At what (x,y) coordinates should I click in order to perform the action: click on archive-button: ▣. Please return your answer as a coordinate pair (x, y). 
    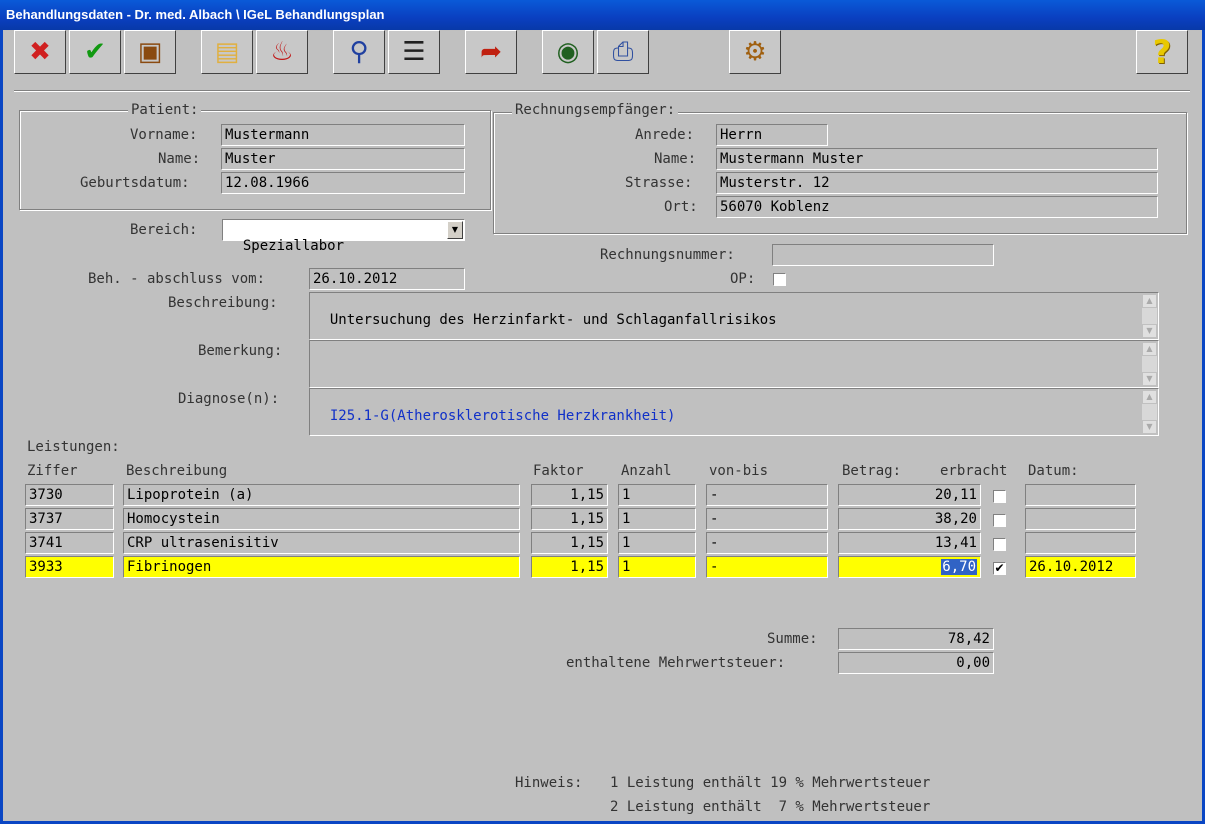
    Looking at the image, I should click on (150, 52).